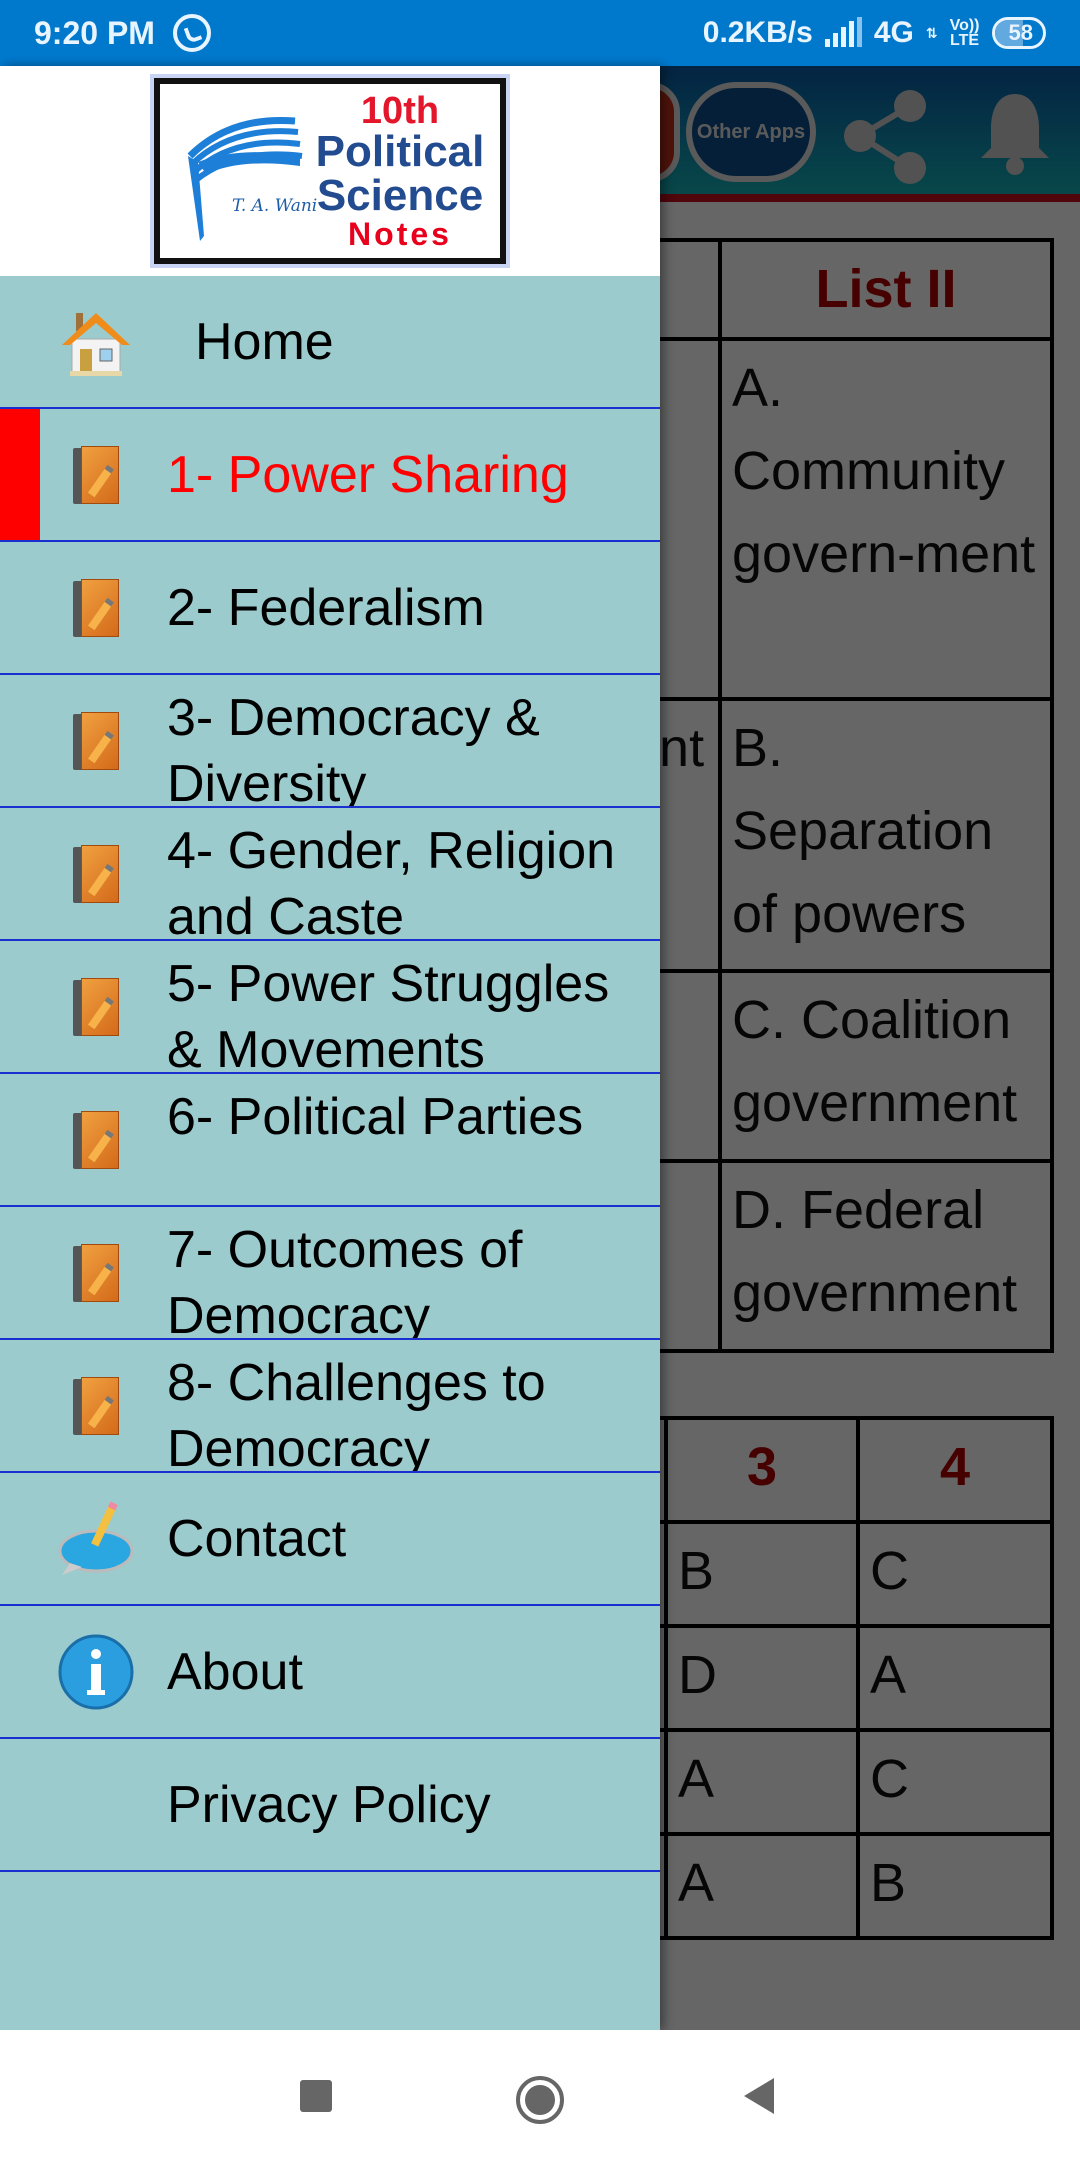 The width and height of the screenshot is (1080, 2160). I want to click on drawer-item-label: 7- Outcomes of Democracy, so click(345, 1280).